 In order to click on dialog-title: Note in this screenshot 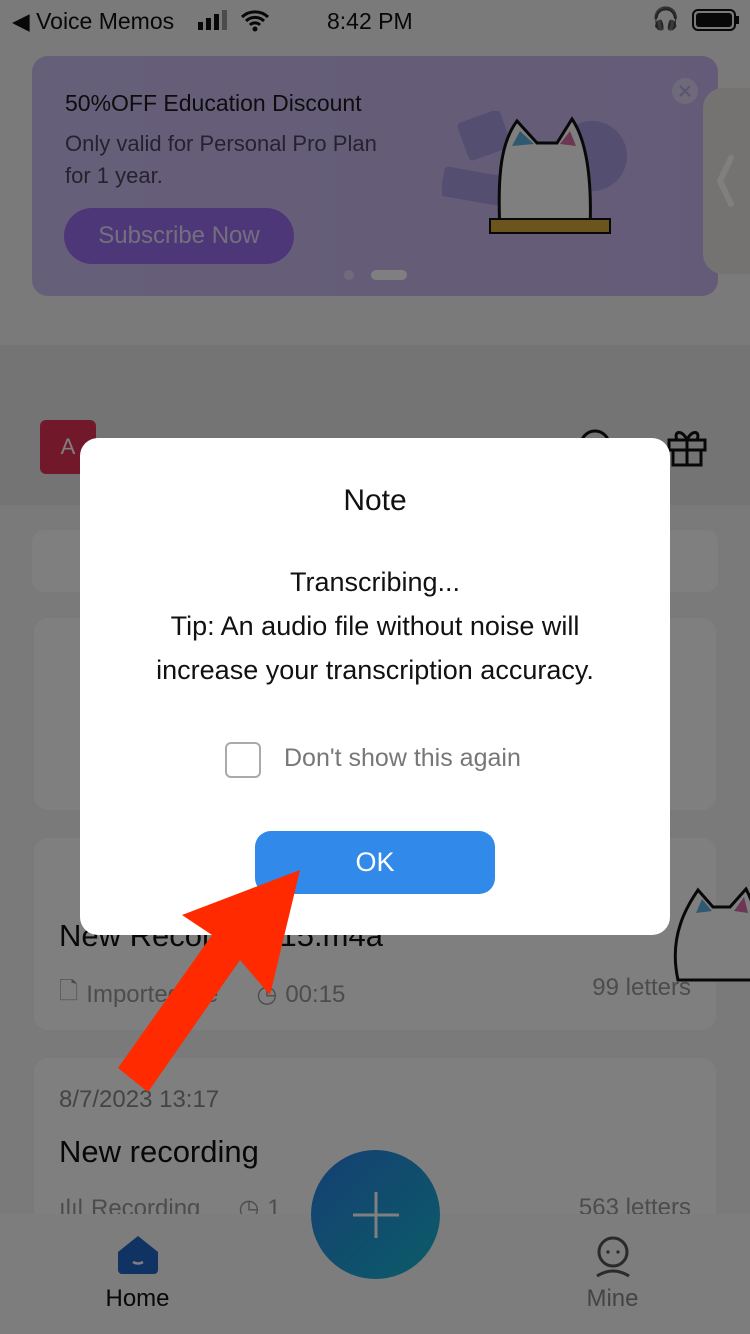, I will do `click(375, 500)`.